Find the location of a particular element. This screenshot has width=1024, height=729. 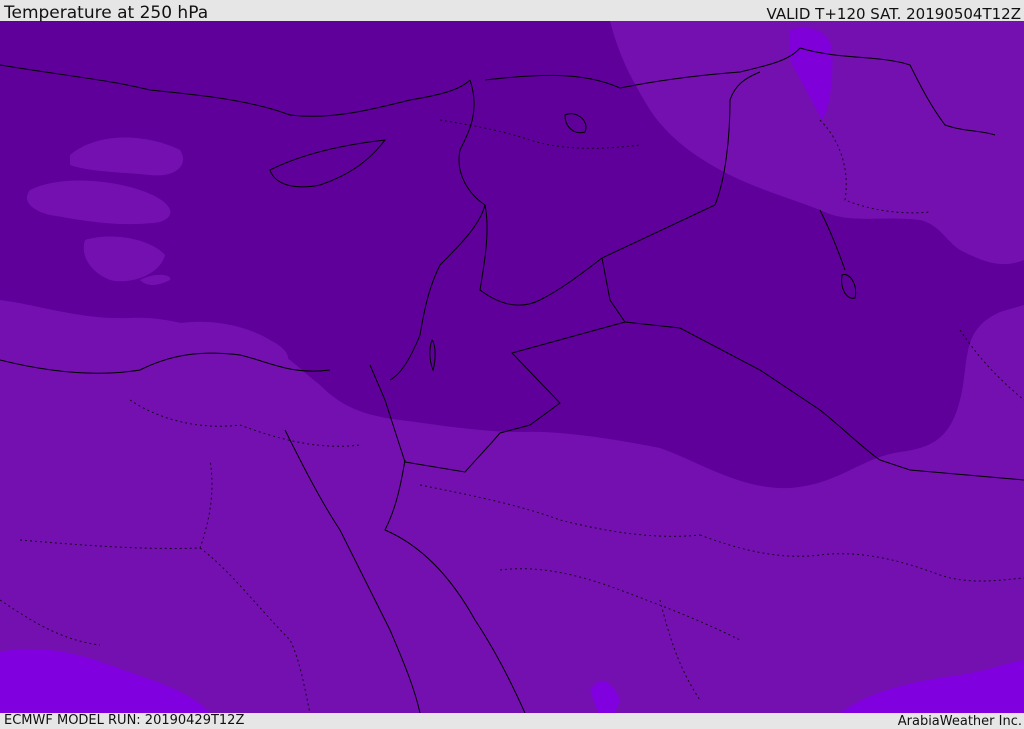

model-run-label: ECMWF MODEL RUN: 20190429T12Z is located at coordinates (124, 720).